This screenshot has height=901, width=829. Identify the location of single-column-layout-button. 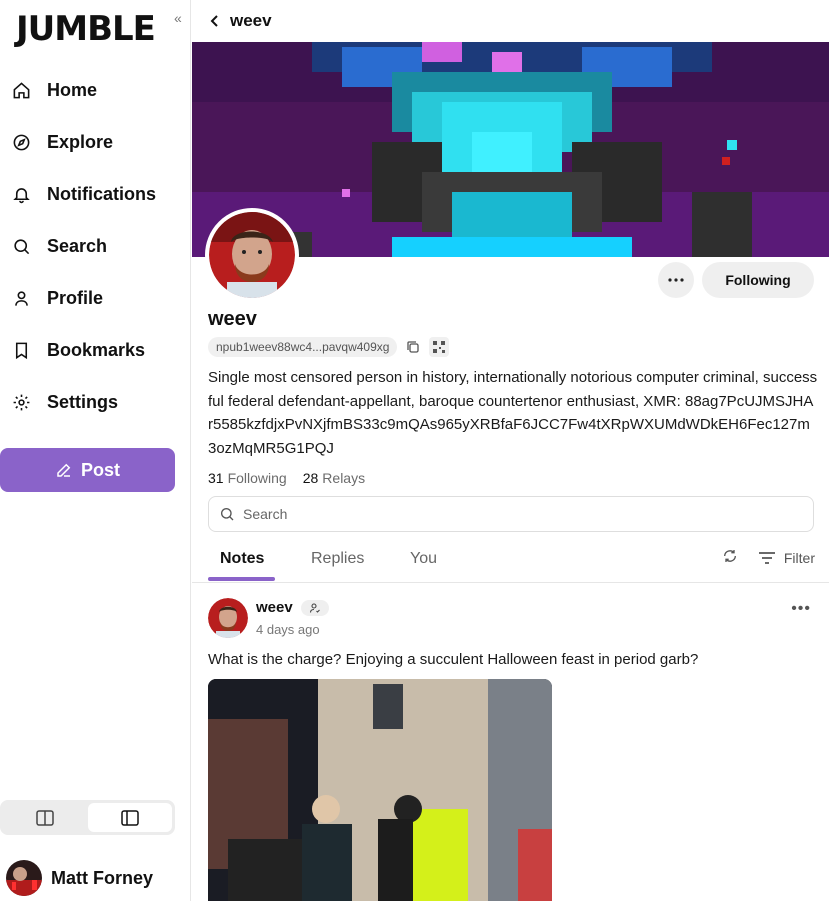
(45, 817).